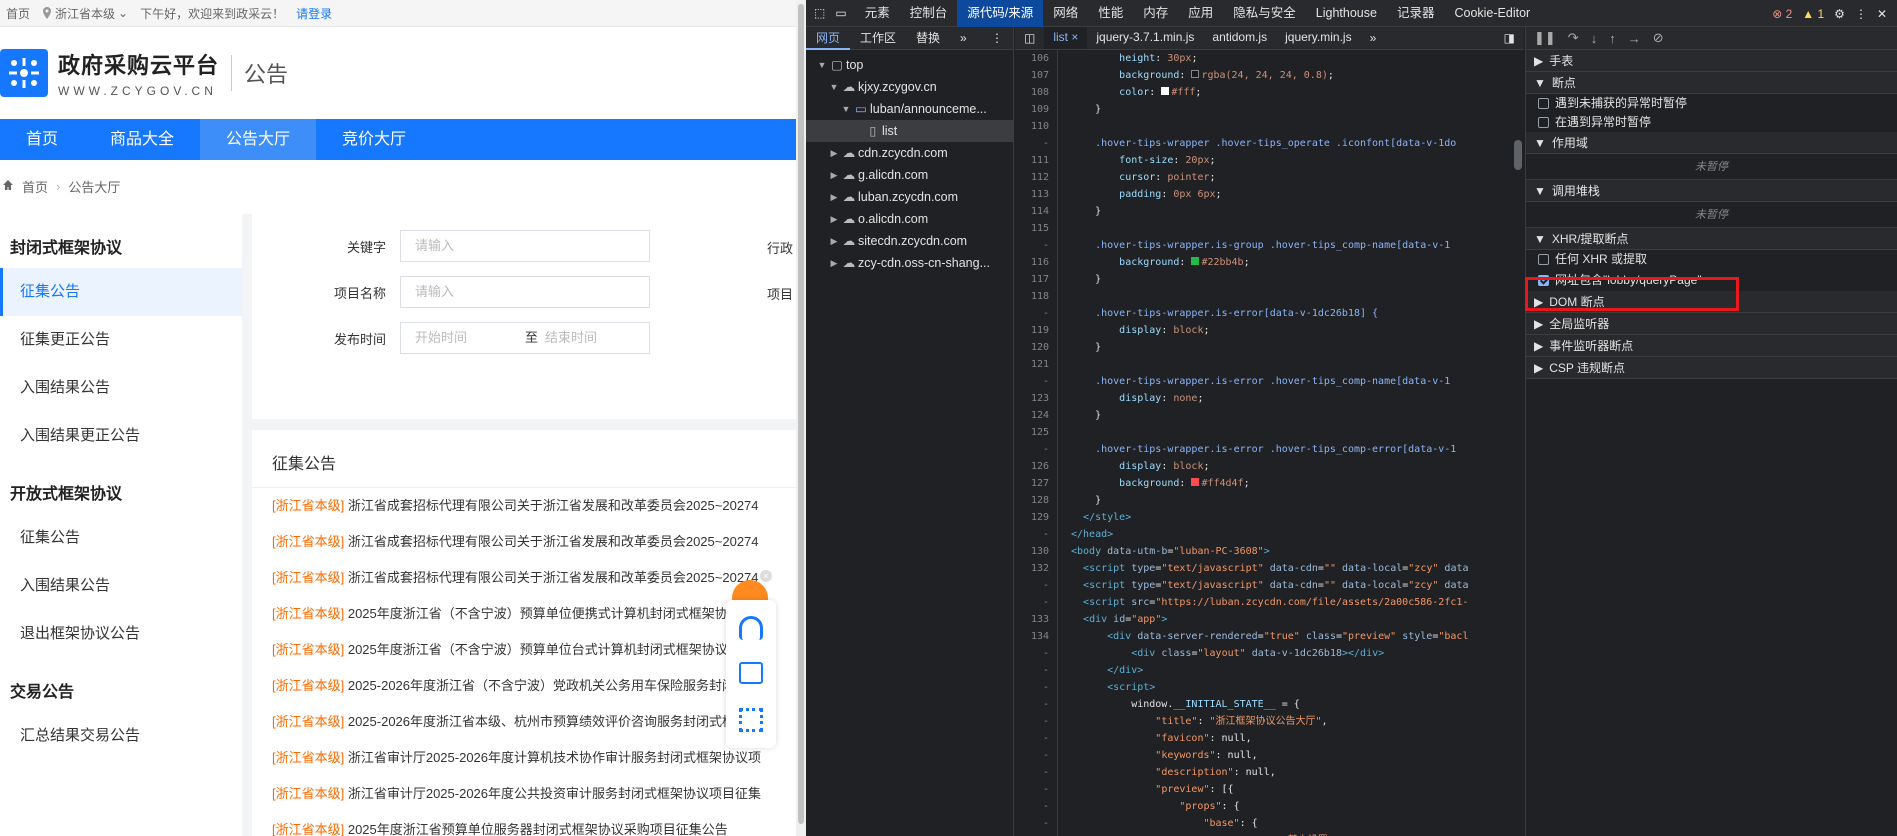 This screenshot has height=836, width=1897. Describe the element at coordinates (1036, 432) in the screenshot. I see `line-number: 125` at that location.